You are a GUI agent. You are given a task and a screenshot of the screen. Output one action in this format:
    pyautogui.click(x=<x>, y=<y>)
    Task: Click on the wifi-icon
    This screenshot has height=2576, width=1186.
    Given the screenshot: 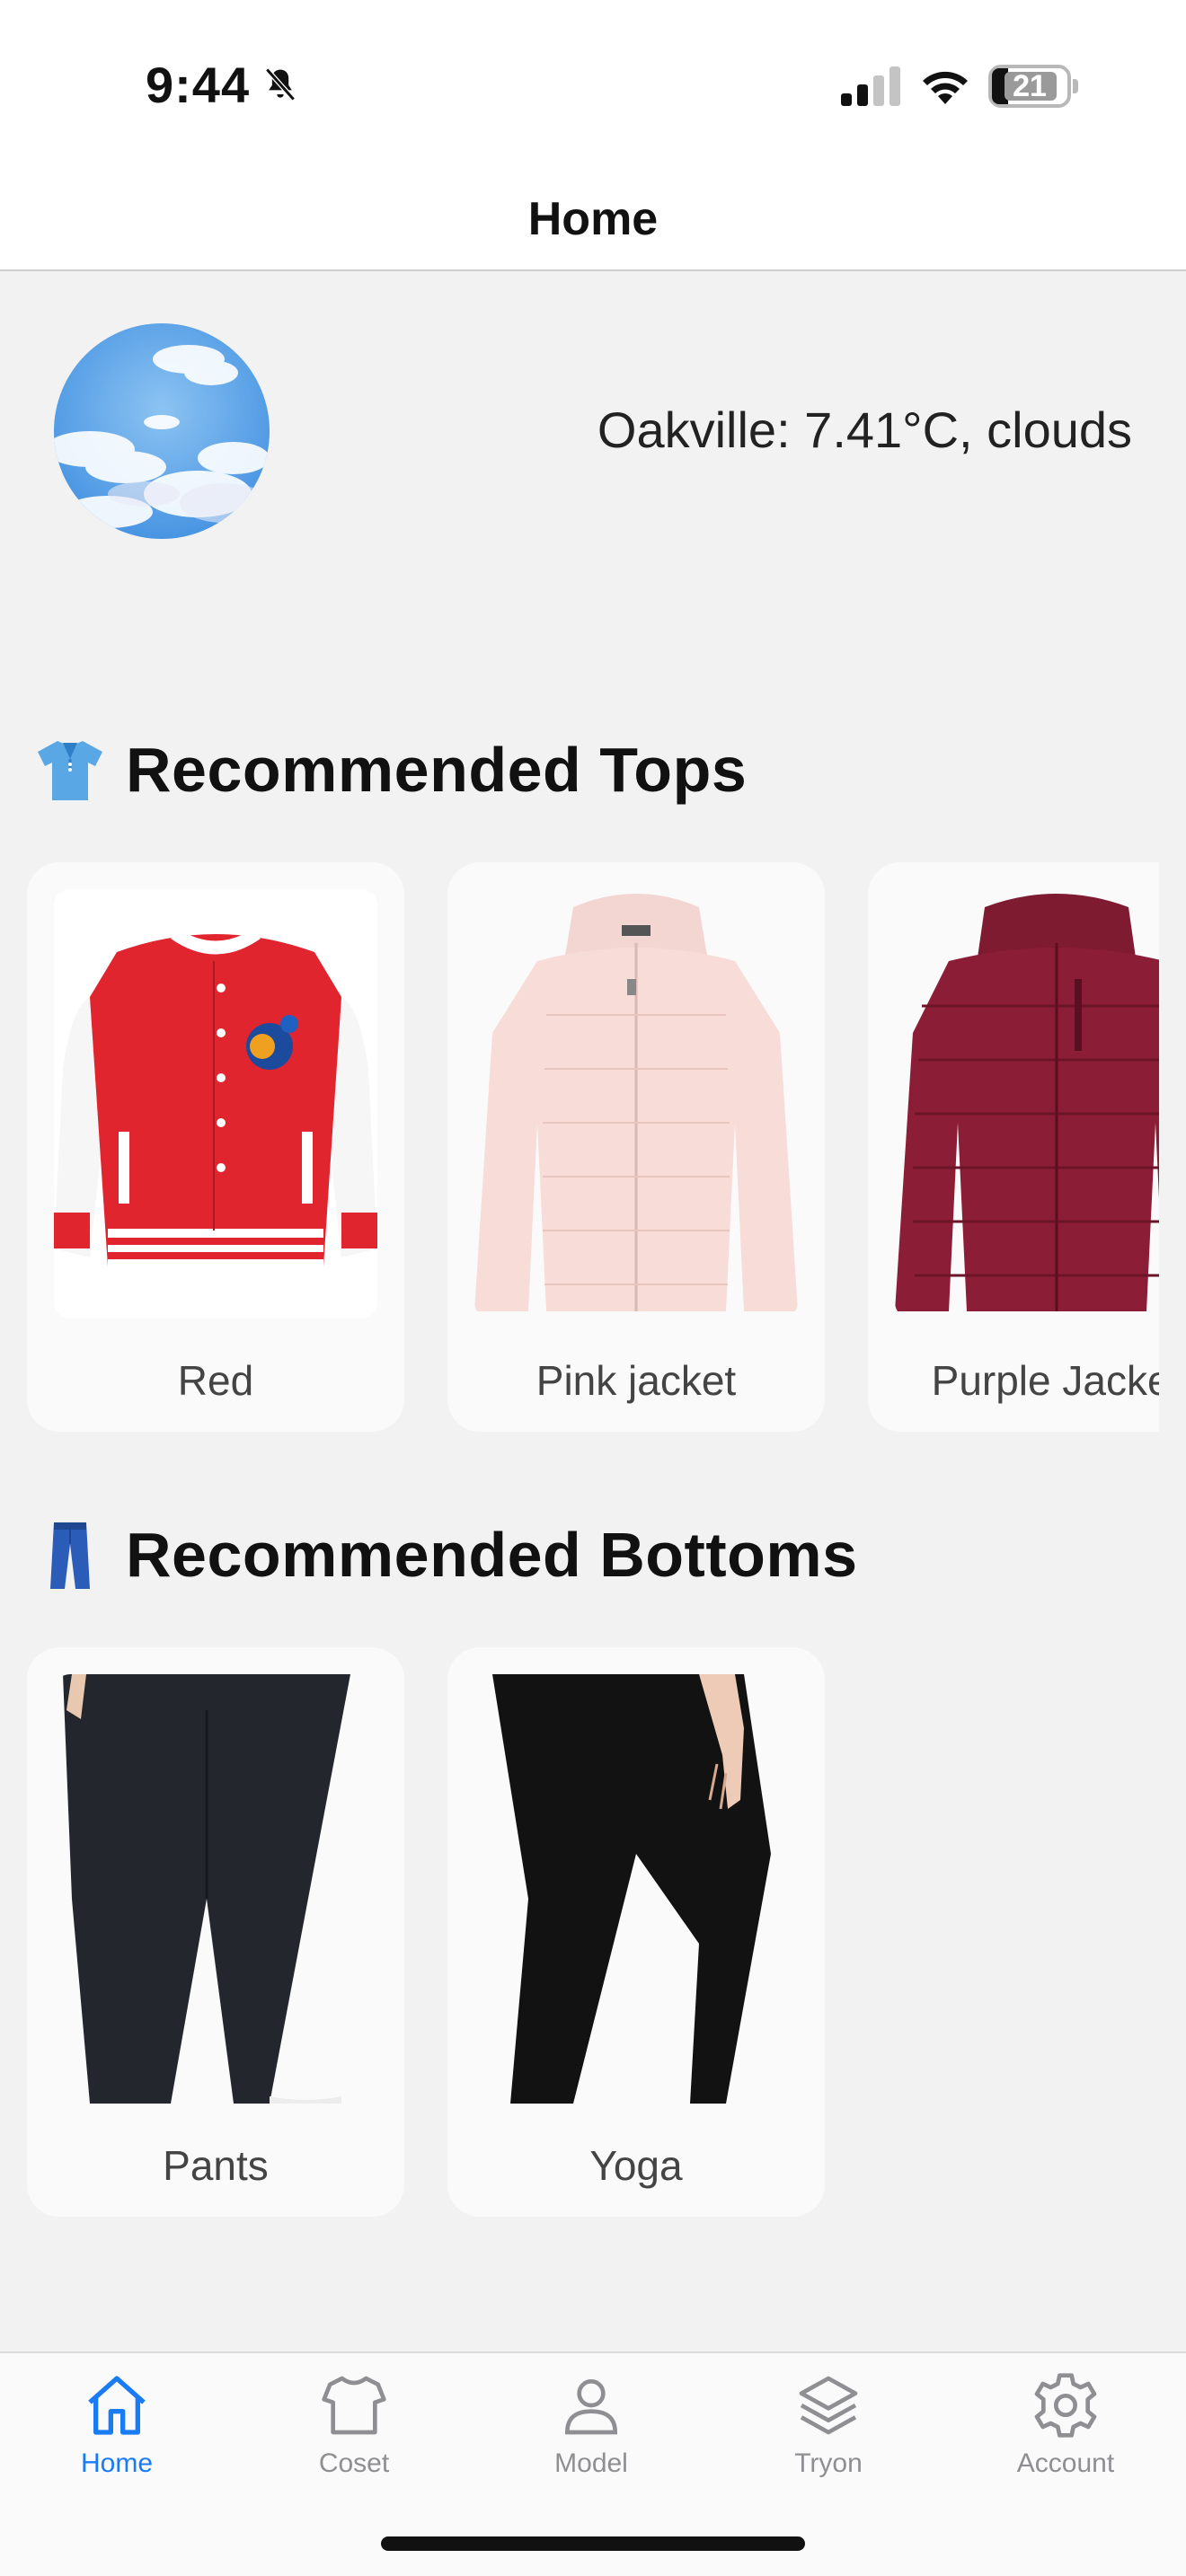 What is the action you would take?
    pyautogui.click(x=945, y=87)
    